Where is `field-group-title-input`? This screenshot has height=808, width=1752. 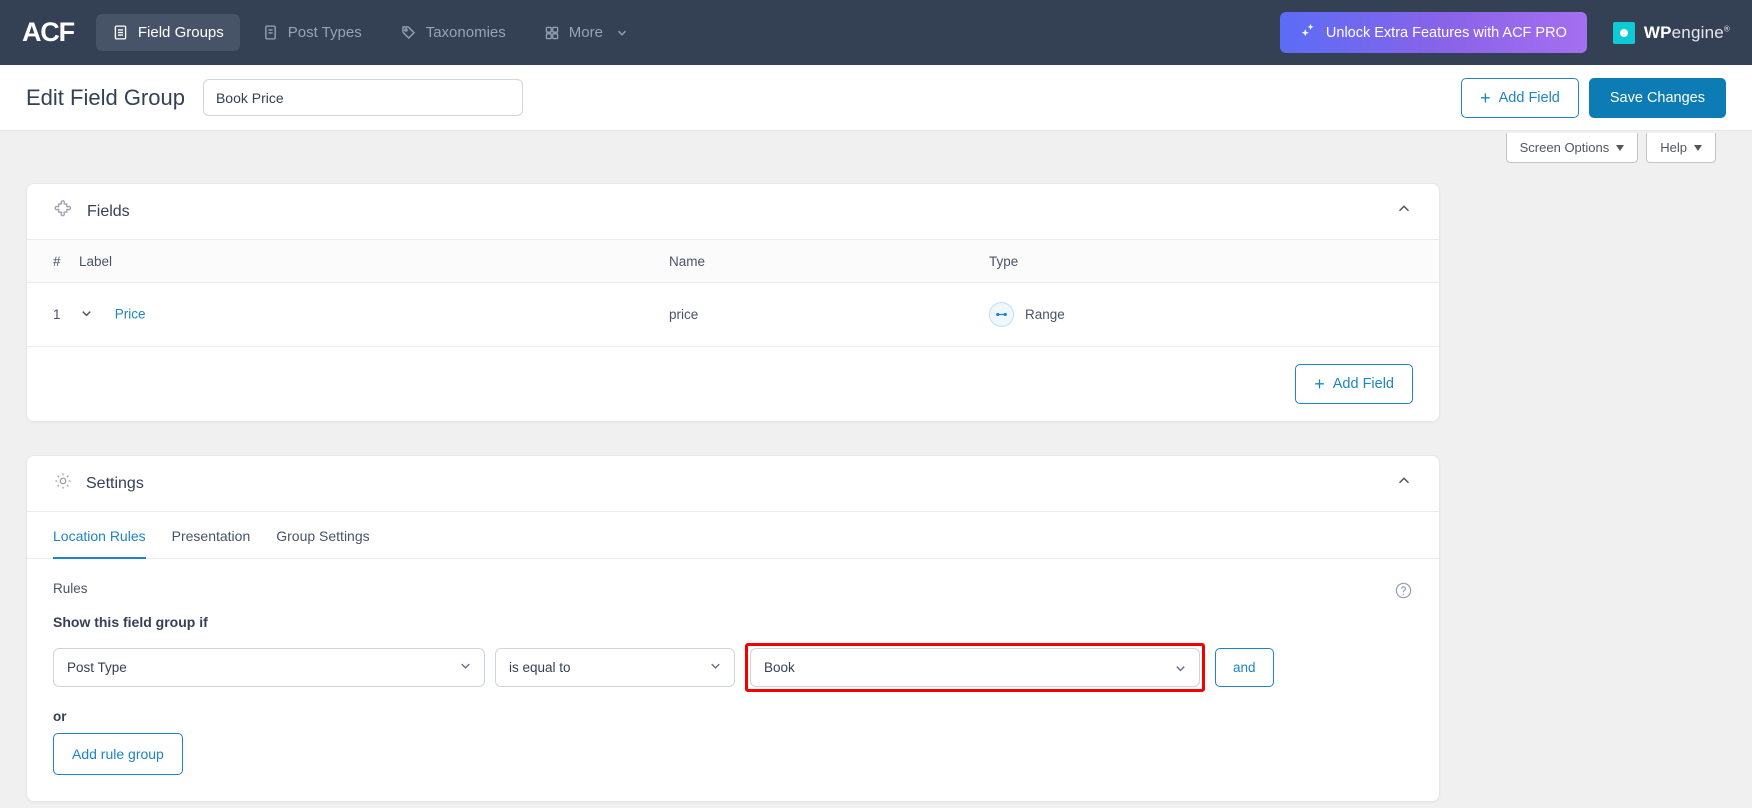 field-group-title-input is located at coordinates (362, 97).